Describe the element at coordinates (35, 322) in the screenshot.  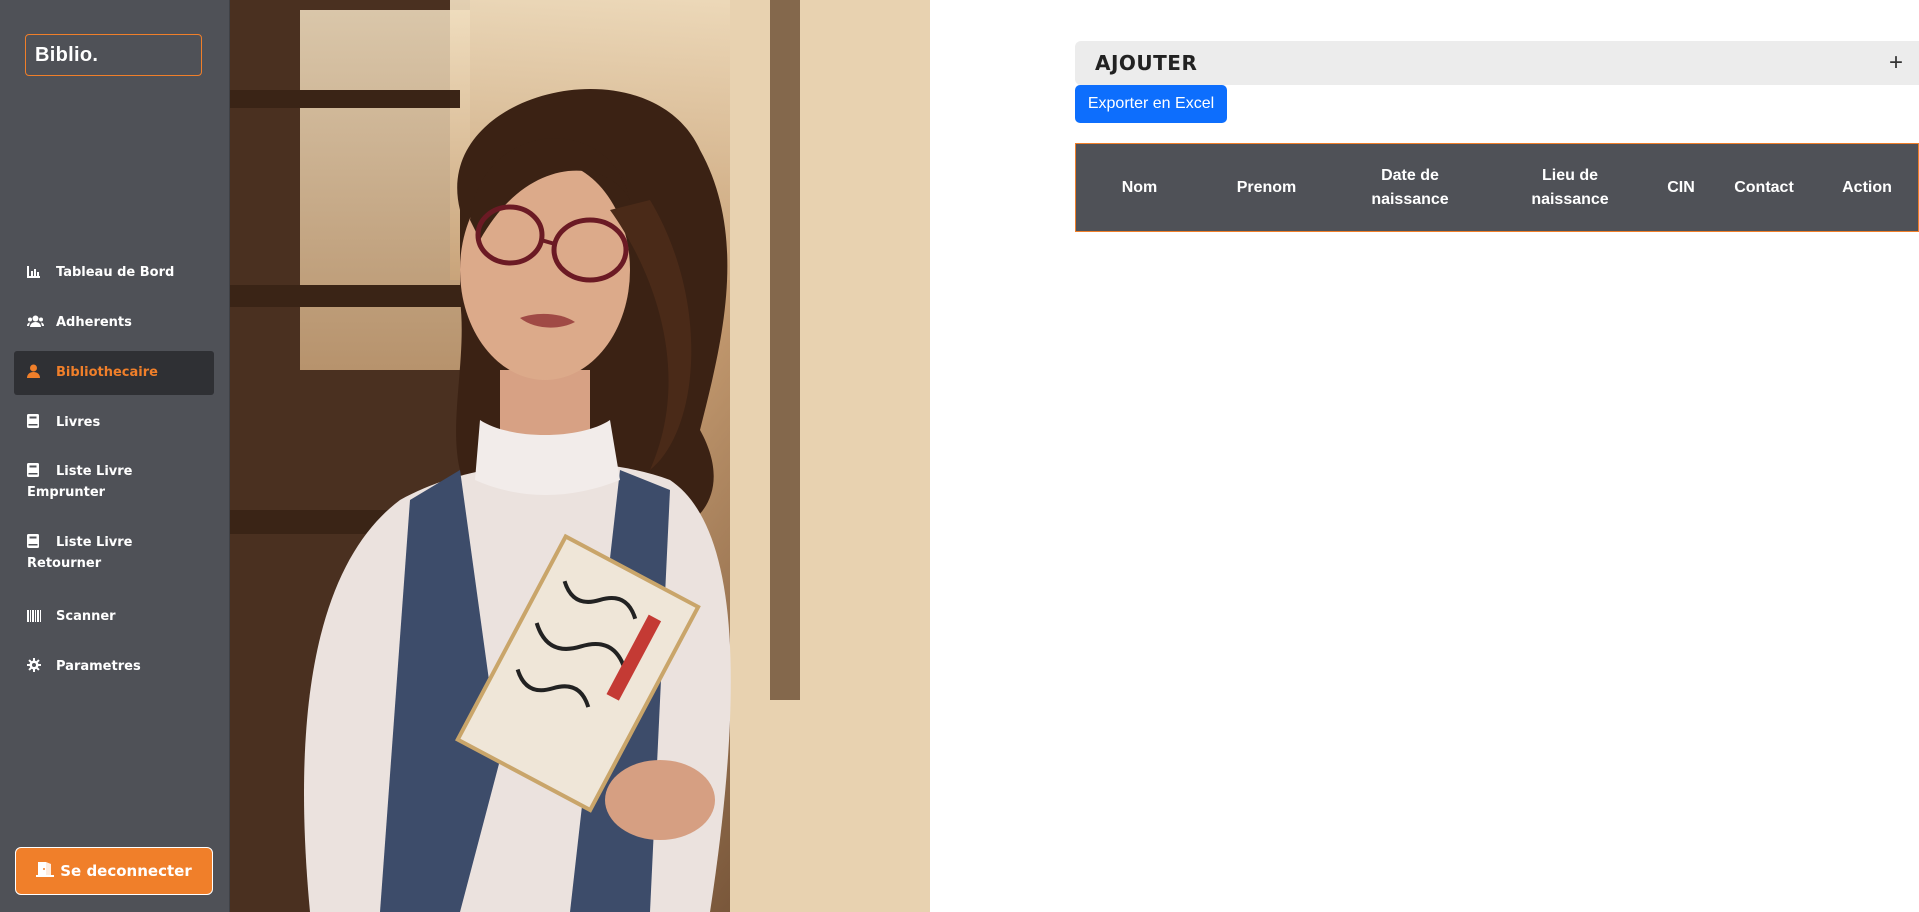
I see `users-icon` at that location.